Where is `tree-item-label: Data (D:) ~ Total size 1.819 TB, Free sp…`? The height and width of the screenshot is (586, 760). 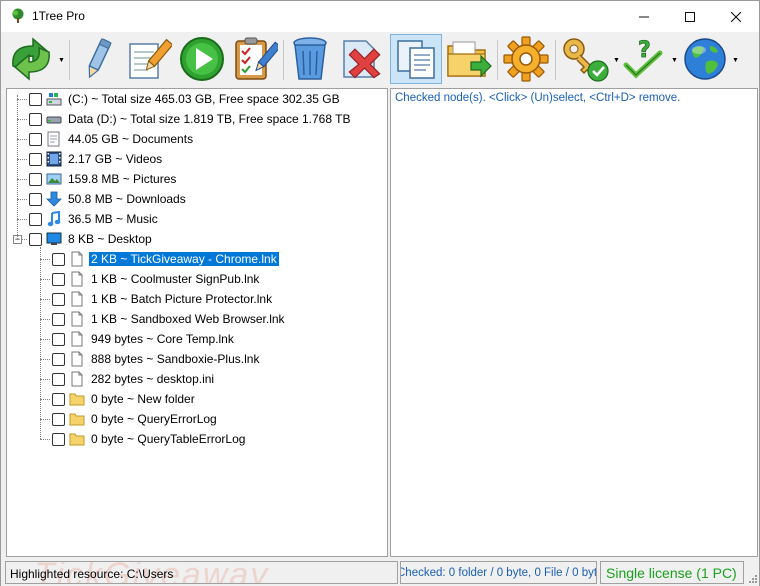 tree-item-label: Data (D:) ~ Total size 1.819 TB, Free sp… is located at coordinates (209, 119).